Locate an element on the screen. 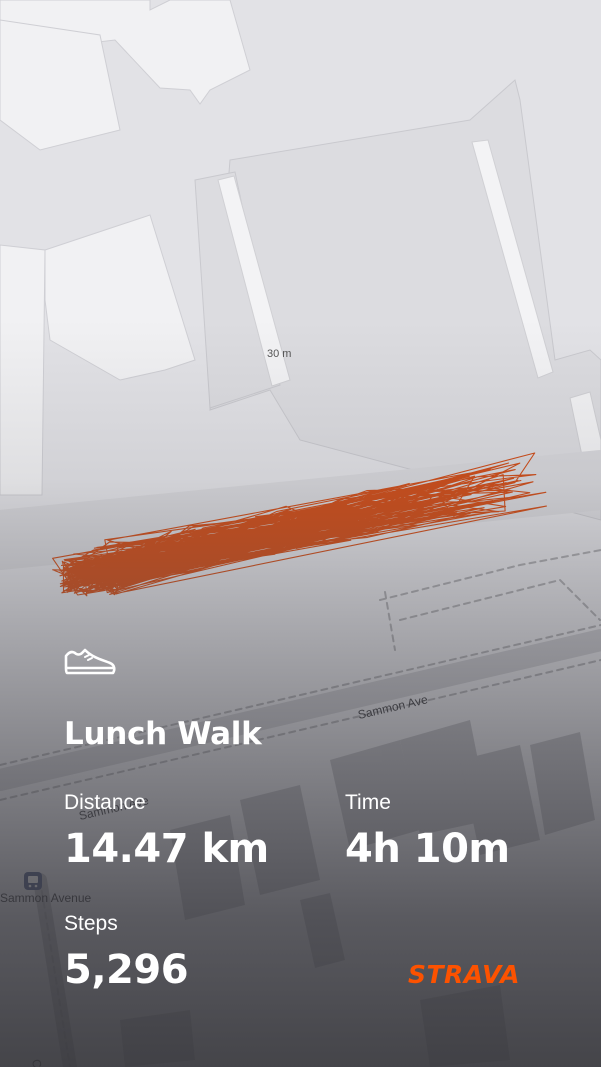  time-label: Time is located at coordinates (368, 802).